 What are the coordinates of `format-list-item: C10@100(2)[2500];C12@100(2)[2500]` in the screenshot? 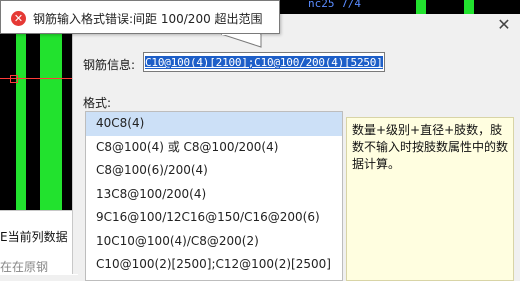 It's located at (214, 265).